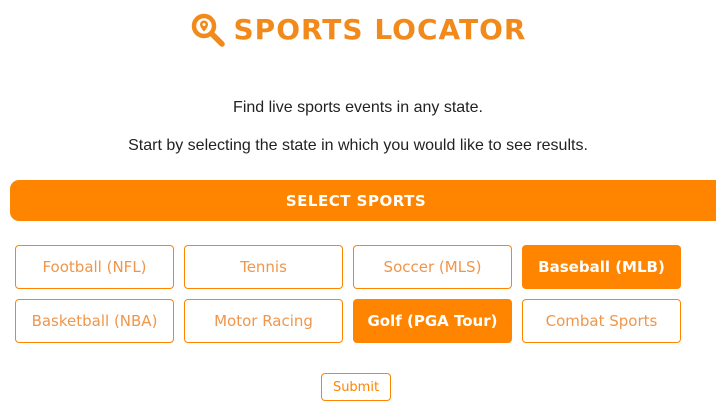 This screenshot has height=418, width=716. I want to click on sport-option-football: Football (NFL), so click(94, 267).